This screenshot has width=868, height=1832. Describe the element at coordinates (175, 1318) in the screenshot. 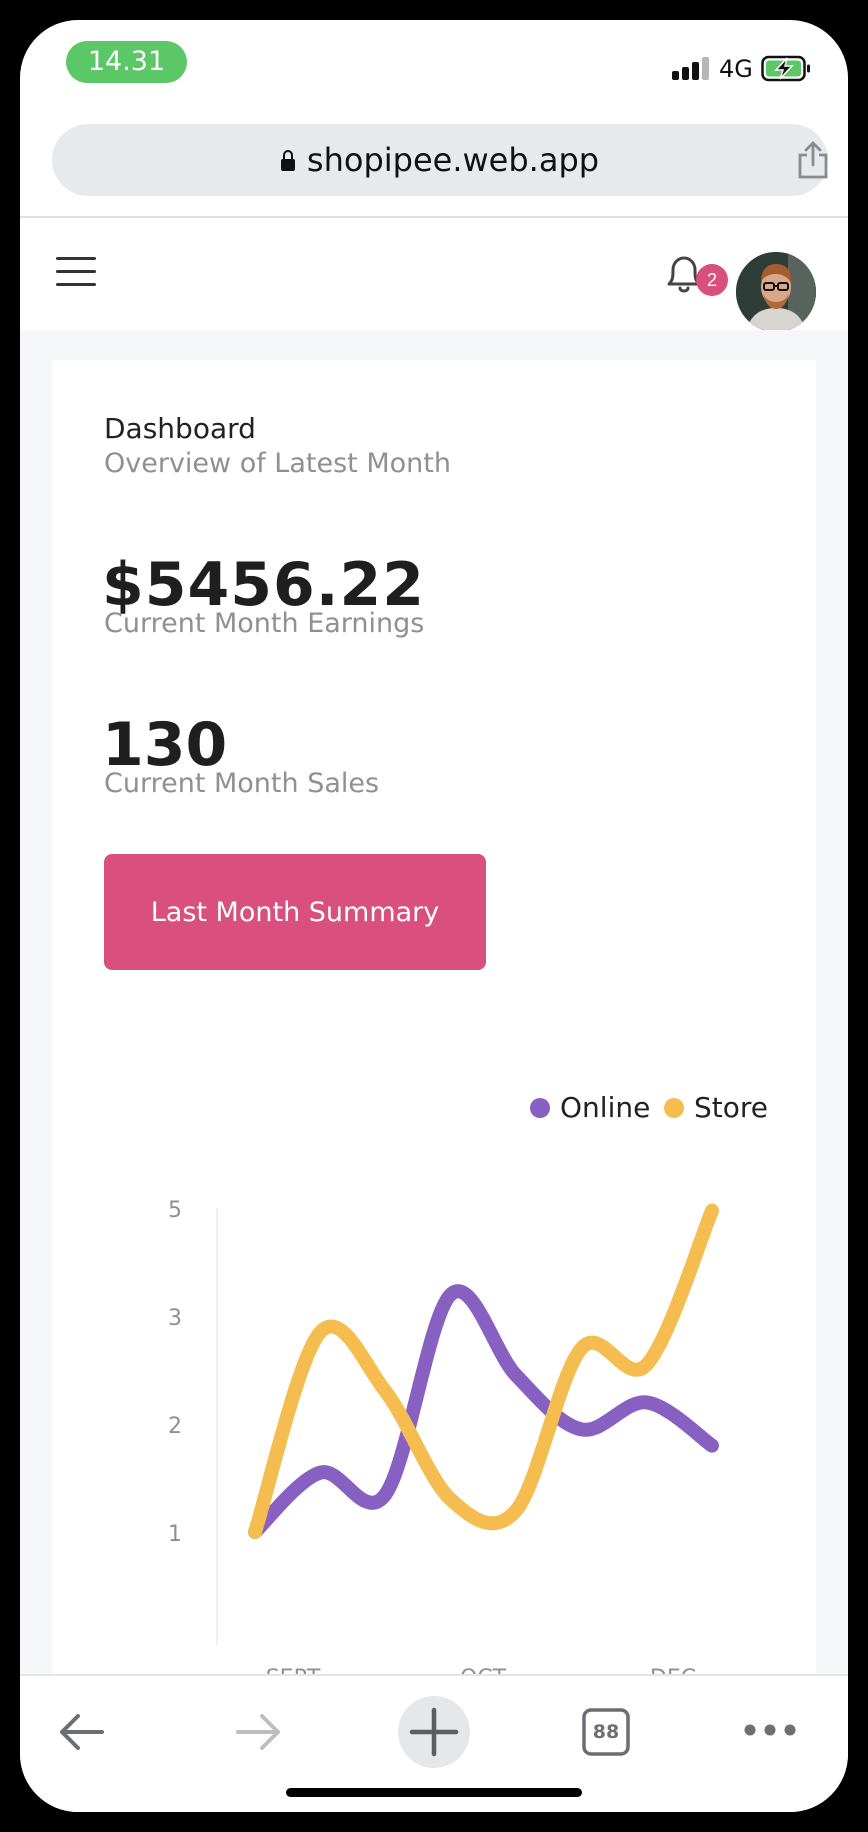

I see `y-tick-label: 3` at that location.